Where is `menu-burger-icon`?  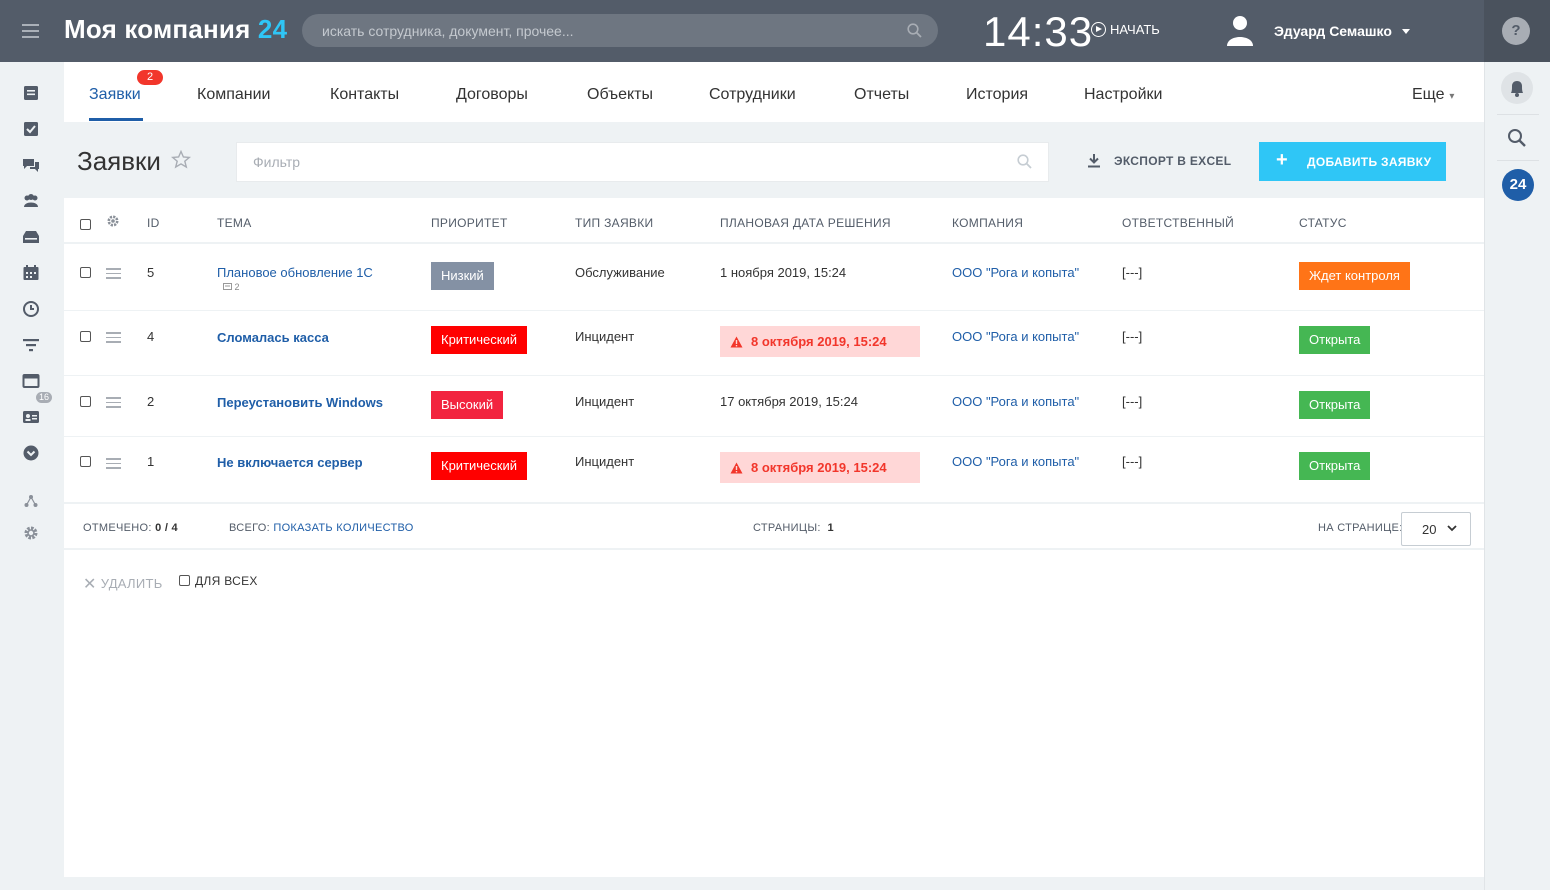
menu-burger-icon is located at coordinates (30, 31).